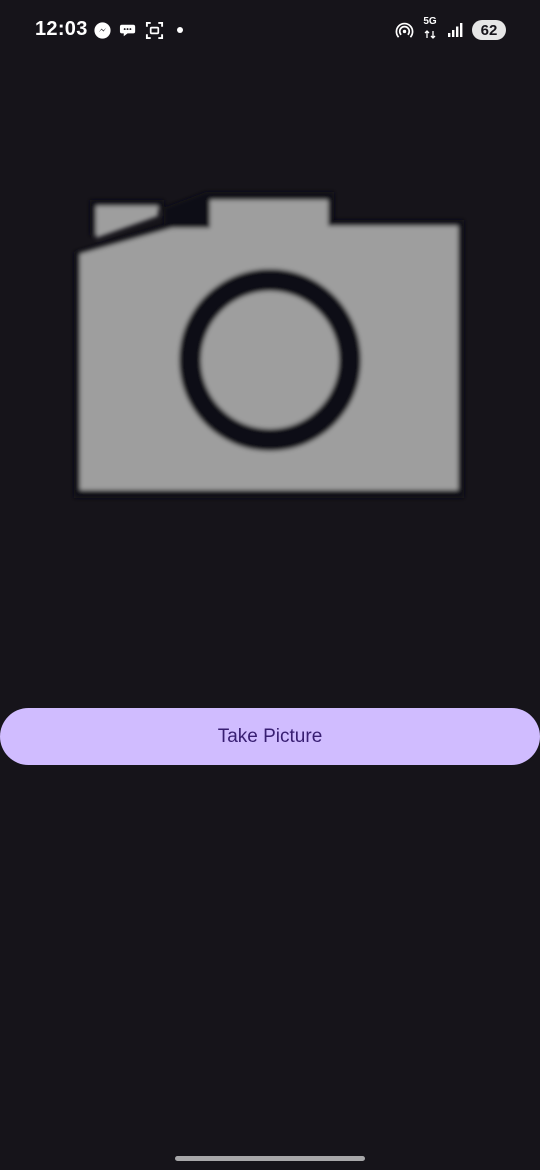 The width and height of the screenshot is (540, 1170). I want to click on gesture-nav-handle, so click(270, 1158).